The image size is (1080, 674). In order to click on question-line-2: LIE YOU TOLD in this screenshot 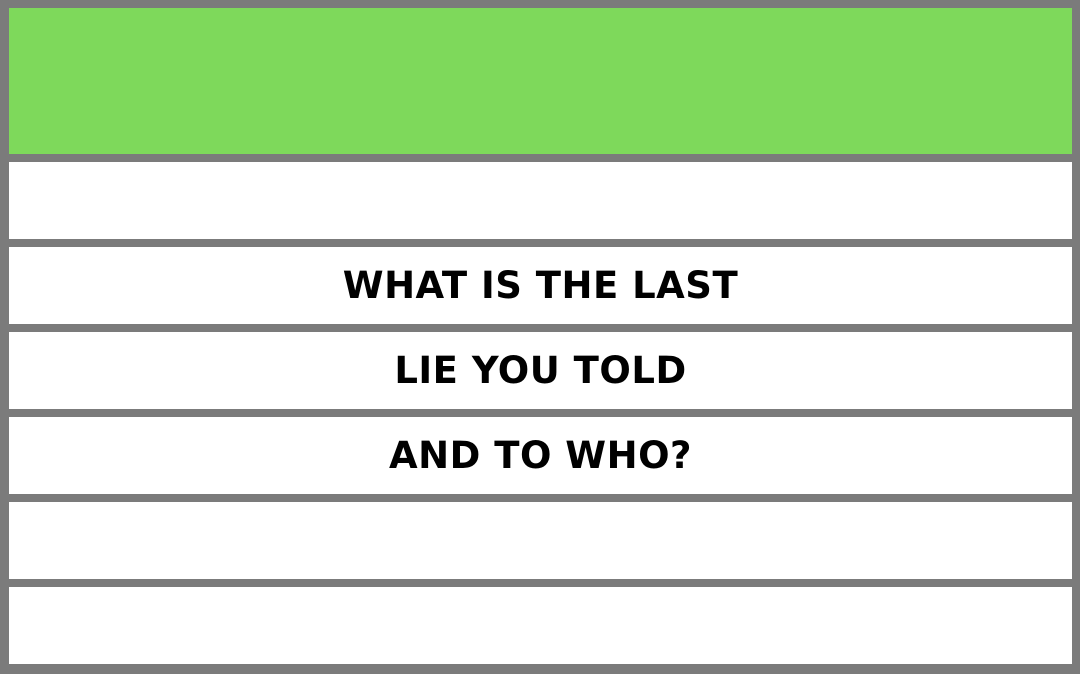, I will do `click(540, 370)`.